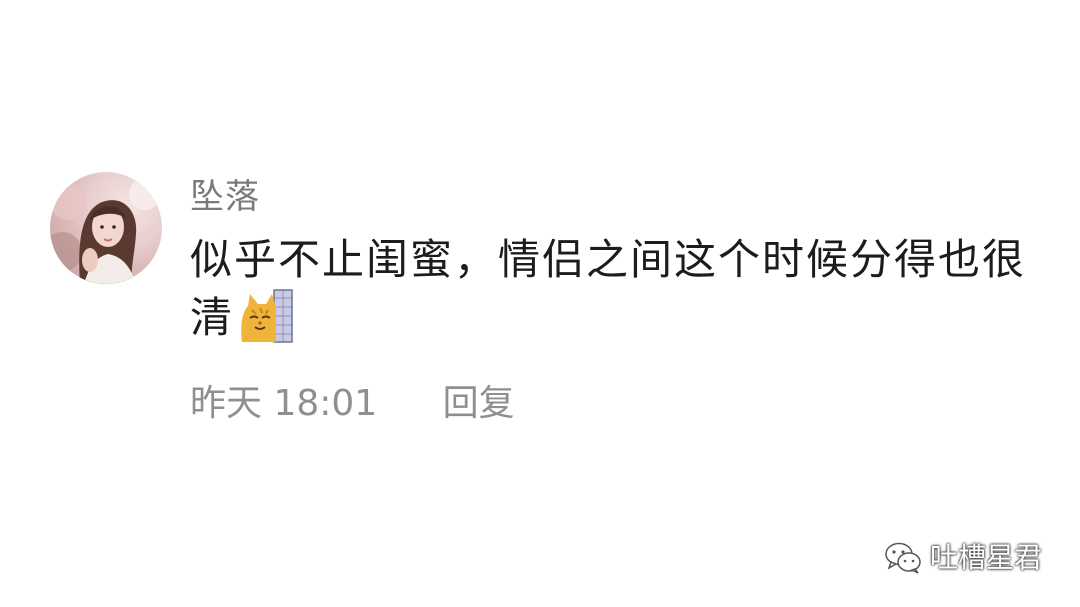 Image resolution: width=1080 pixels, height=607 pixels. What do you see at coordinates (266, 316) in the screenshot?
I see `cat-peeking-emoji-icon` at bounding box center [266, 316].